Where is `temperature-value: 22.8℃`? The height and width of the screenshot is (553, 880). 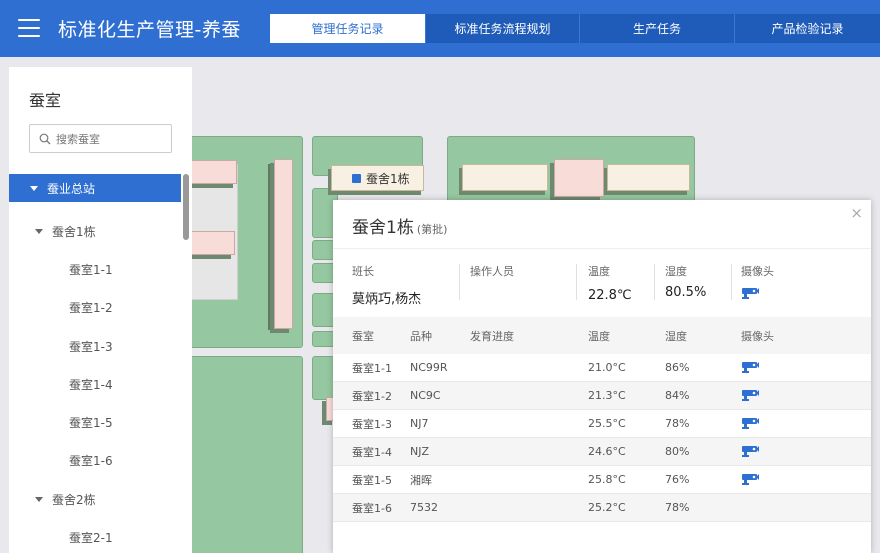 temperature-value: 22.8℃ is located at coordinates (610, 295).